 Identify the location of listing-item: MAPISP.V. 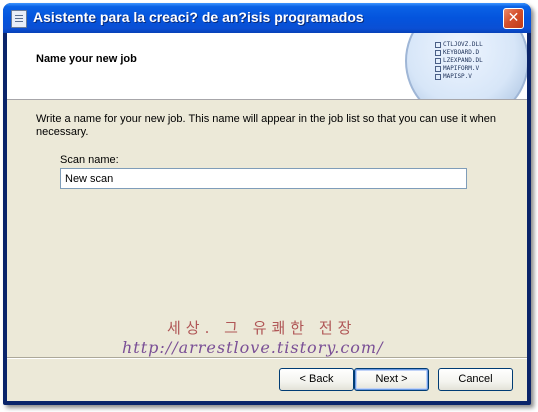
(470, 77).